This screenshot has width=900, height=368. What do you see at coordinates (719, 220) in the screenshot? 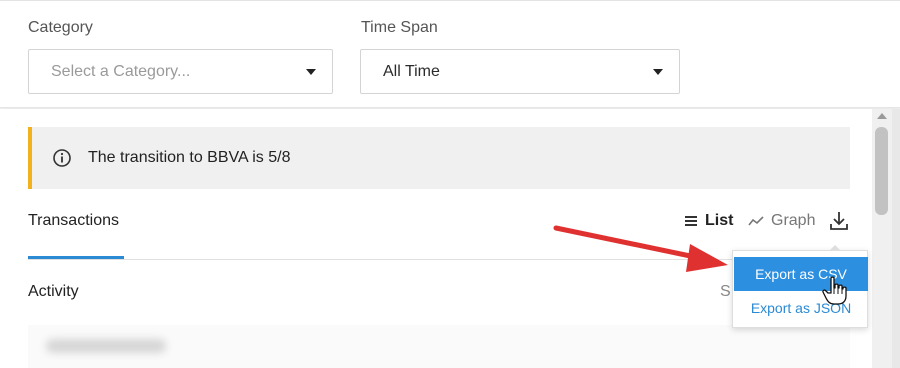
I see `list-label: List` at bounding box center [719, 220].